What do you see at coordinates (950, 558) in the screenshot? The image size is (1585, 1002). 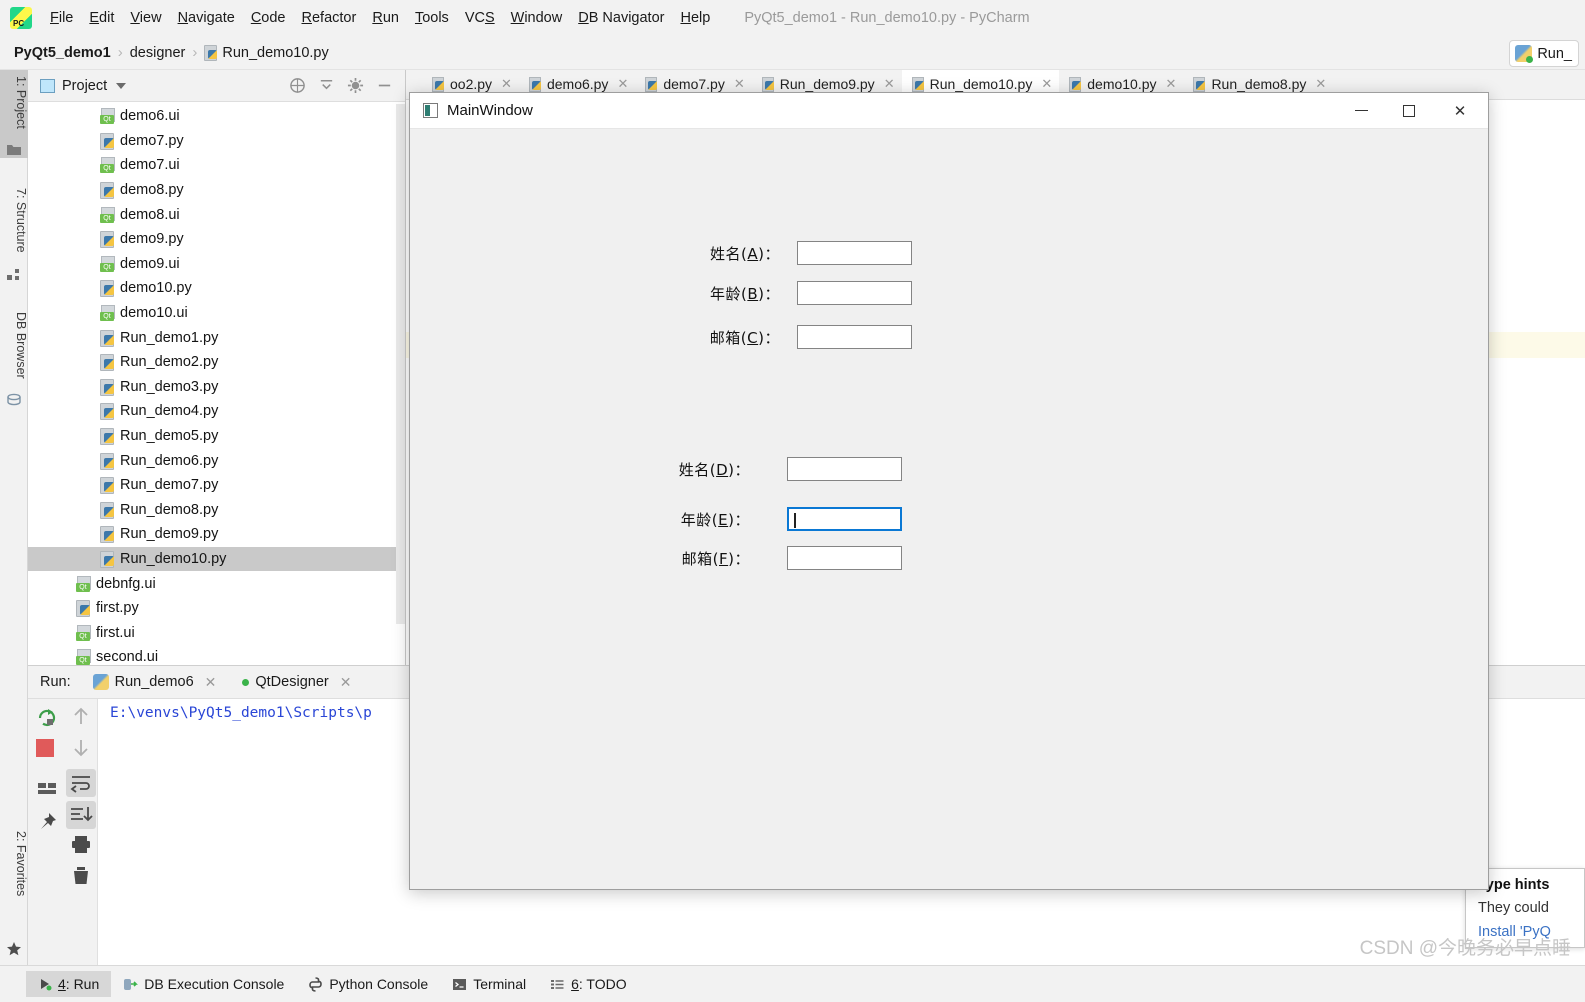 I see `form-row-bottom-3: 邮箱(F)：` at bounding box center [950, 558].